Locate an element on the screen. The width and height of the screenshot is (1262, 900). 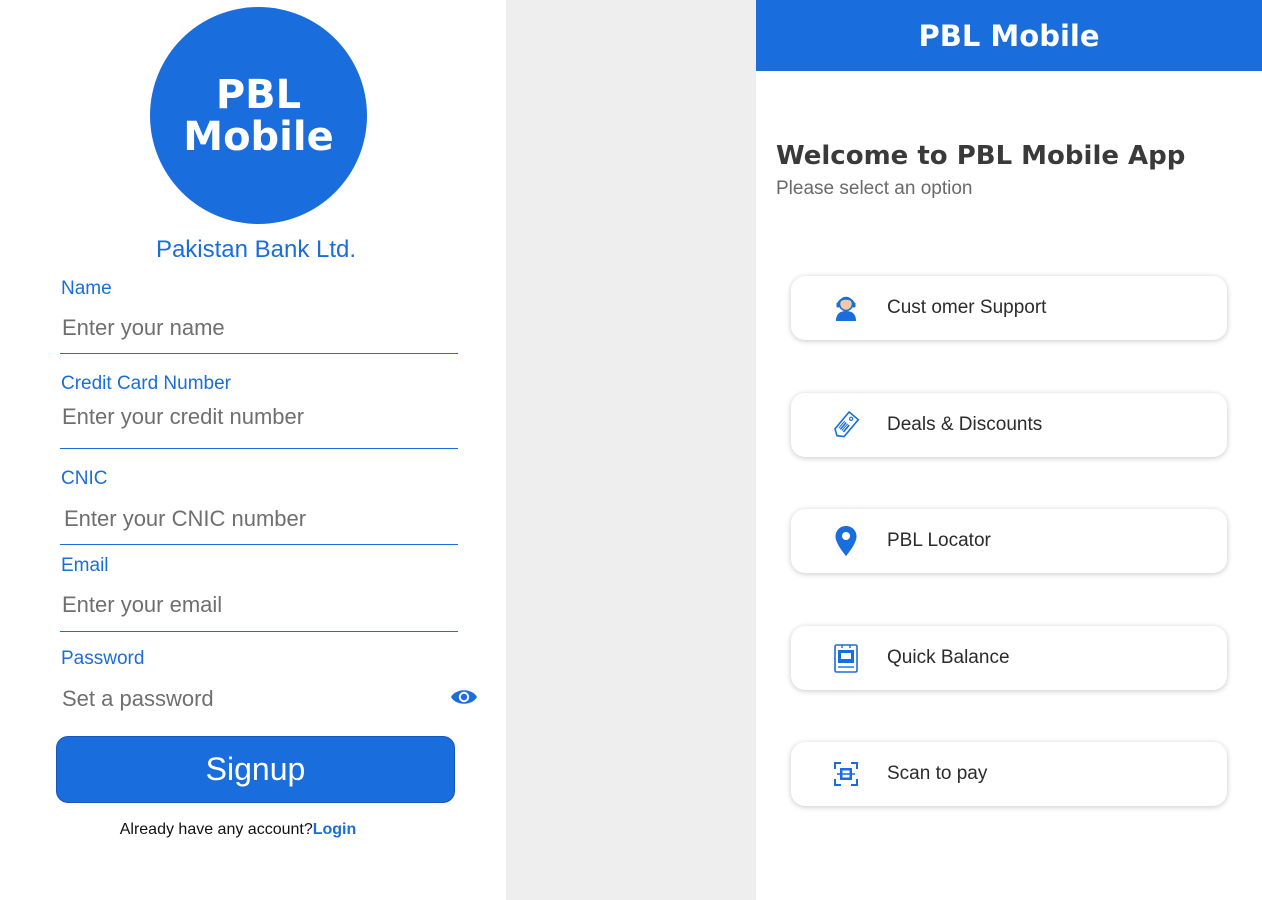
name-label: Name is located at coordinates (86, 288).